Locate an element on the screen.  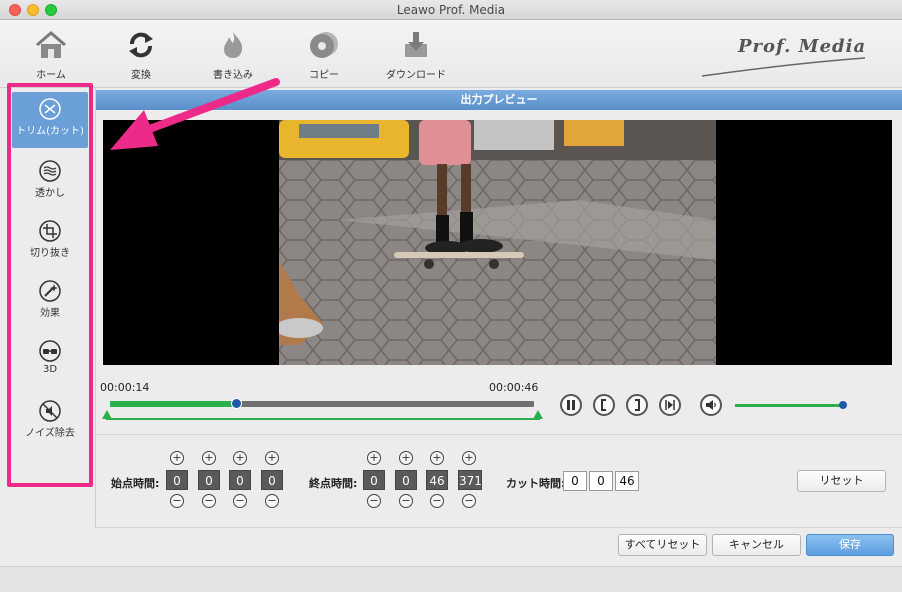
toolbar-convert: 変換 is located at coordinates (141, 55).